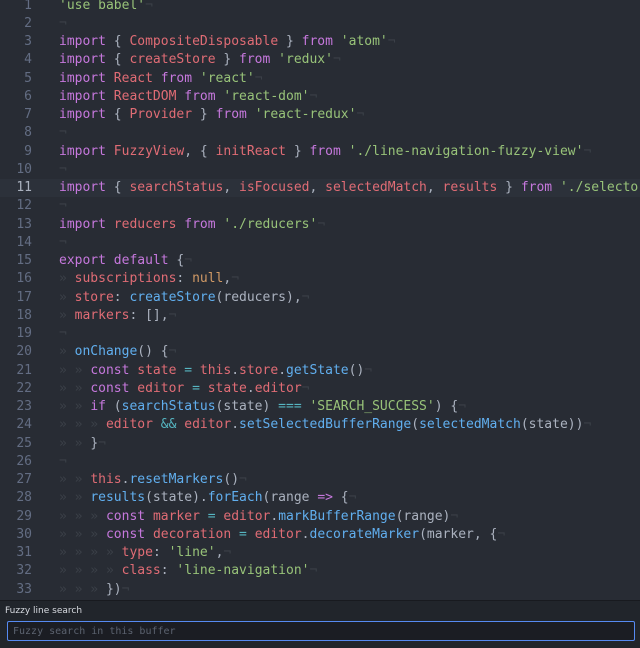  What do you see at coordinates (320, 316) in the screenshot?
I see `code-line: 18 » markers: [],¬` at bounding box center [320, 316].